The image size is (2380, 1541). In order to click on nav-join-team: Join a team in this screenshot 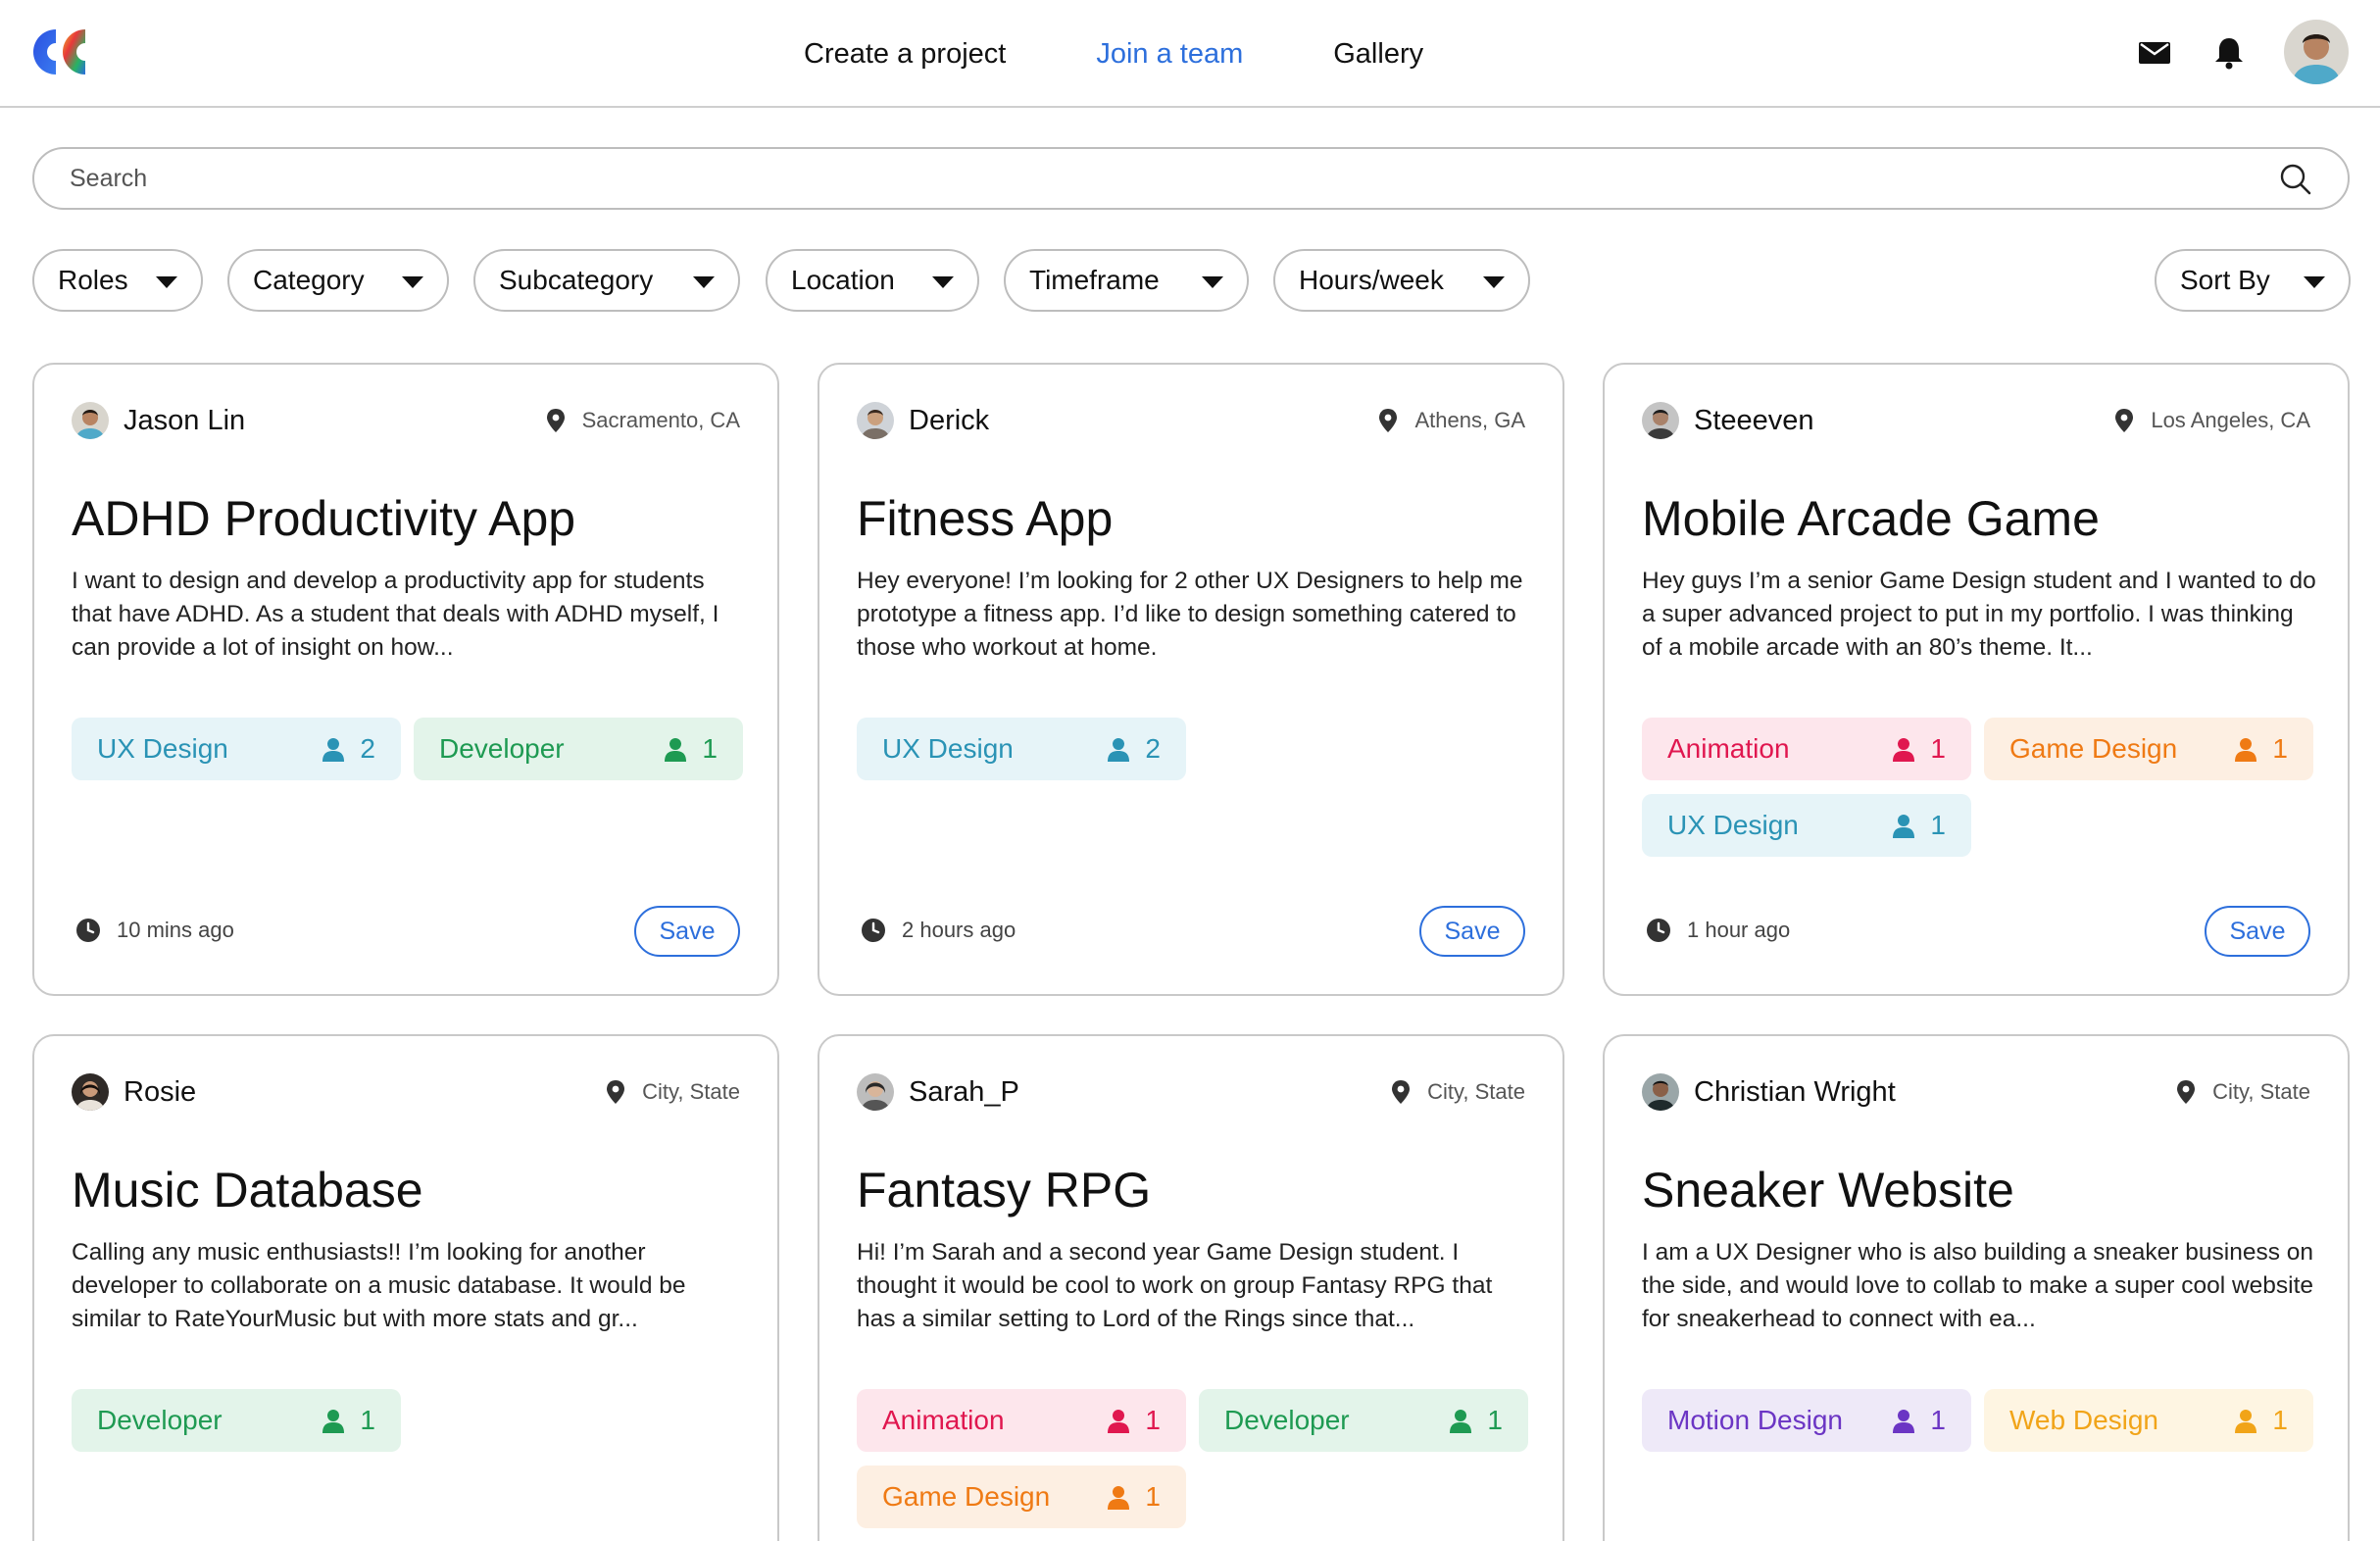, I will do `click(1169, 55)`.